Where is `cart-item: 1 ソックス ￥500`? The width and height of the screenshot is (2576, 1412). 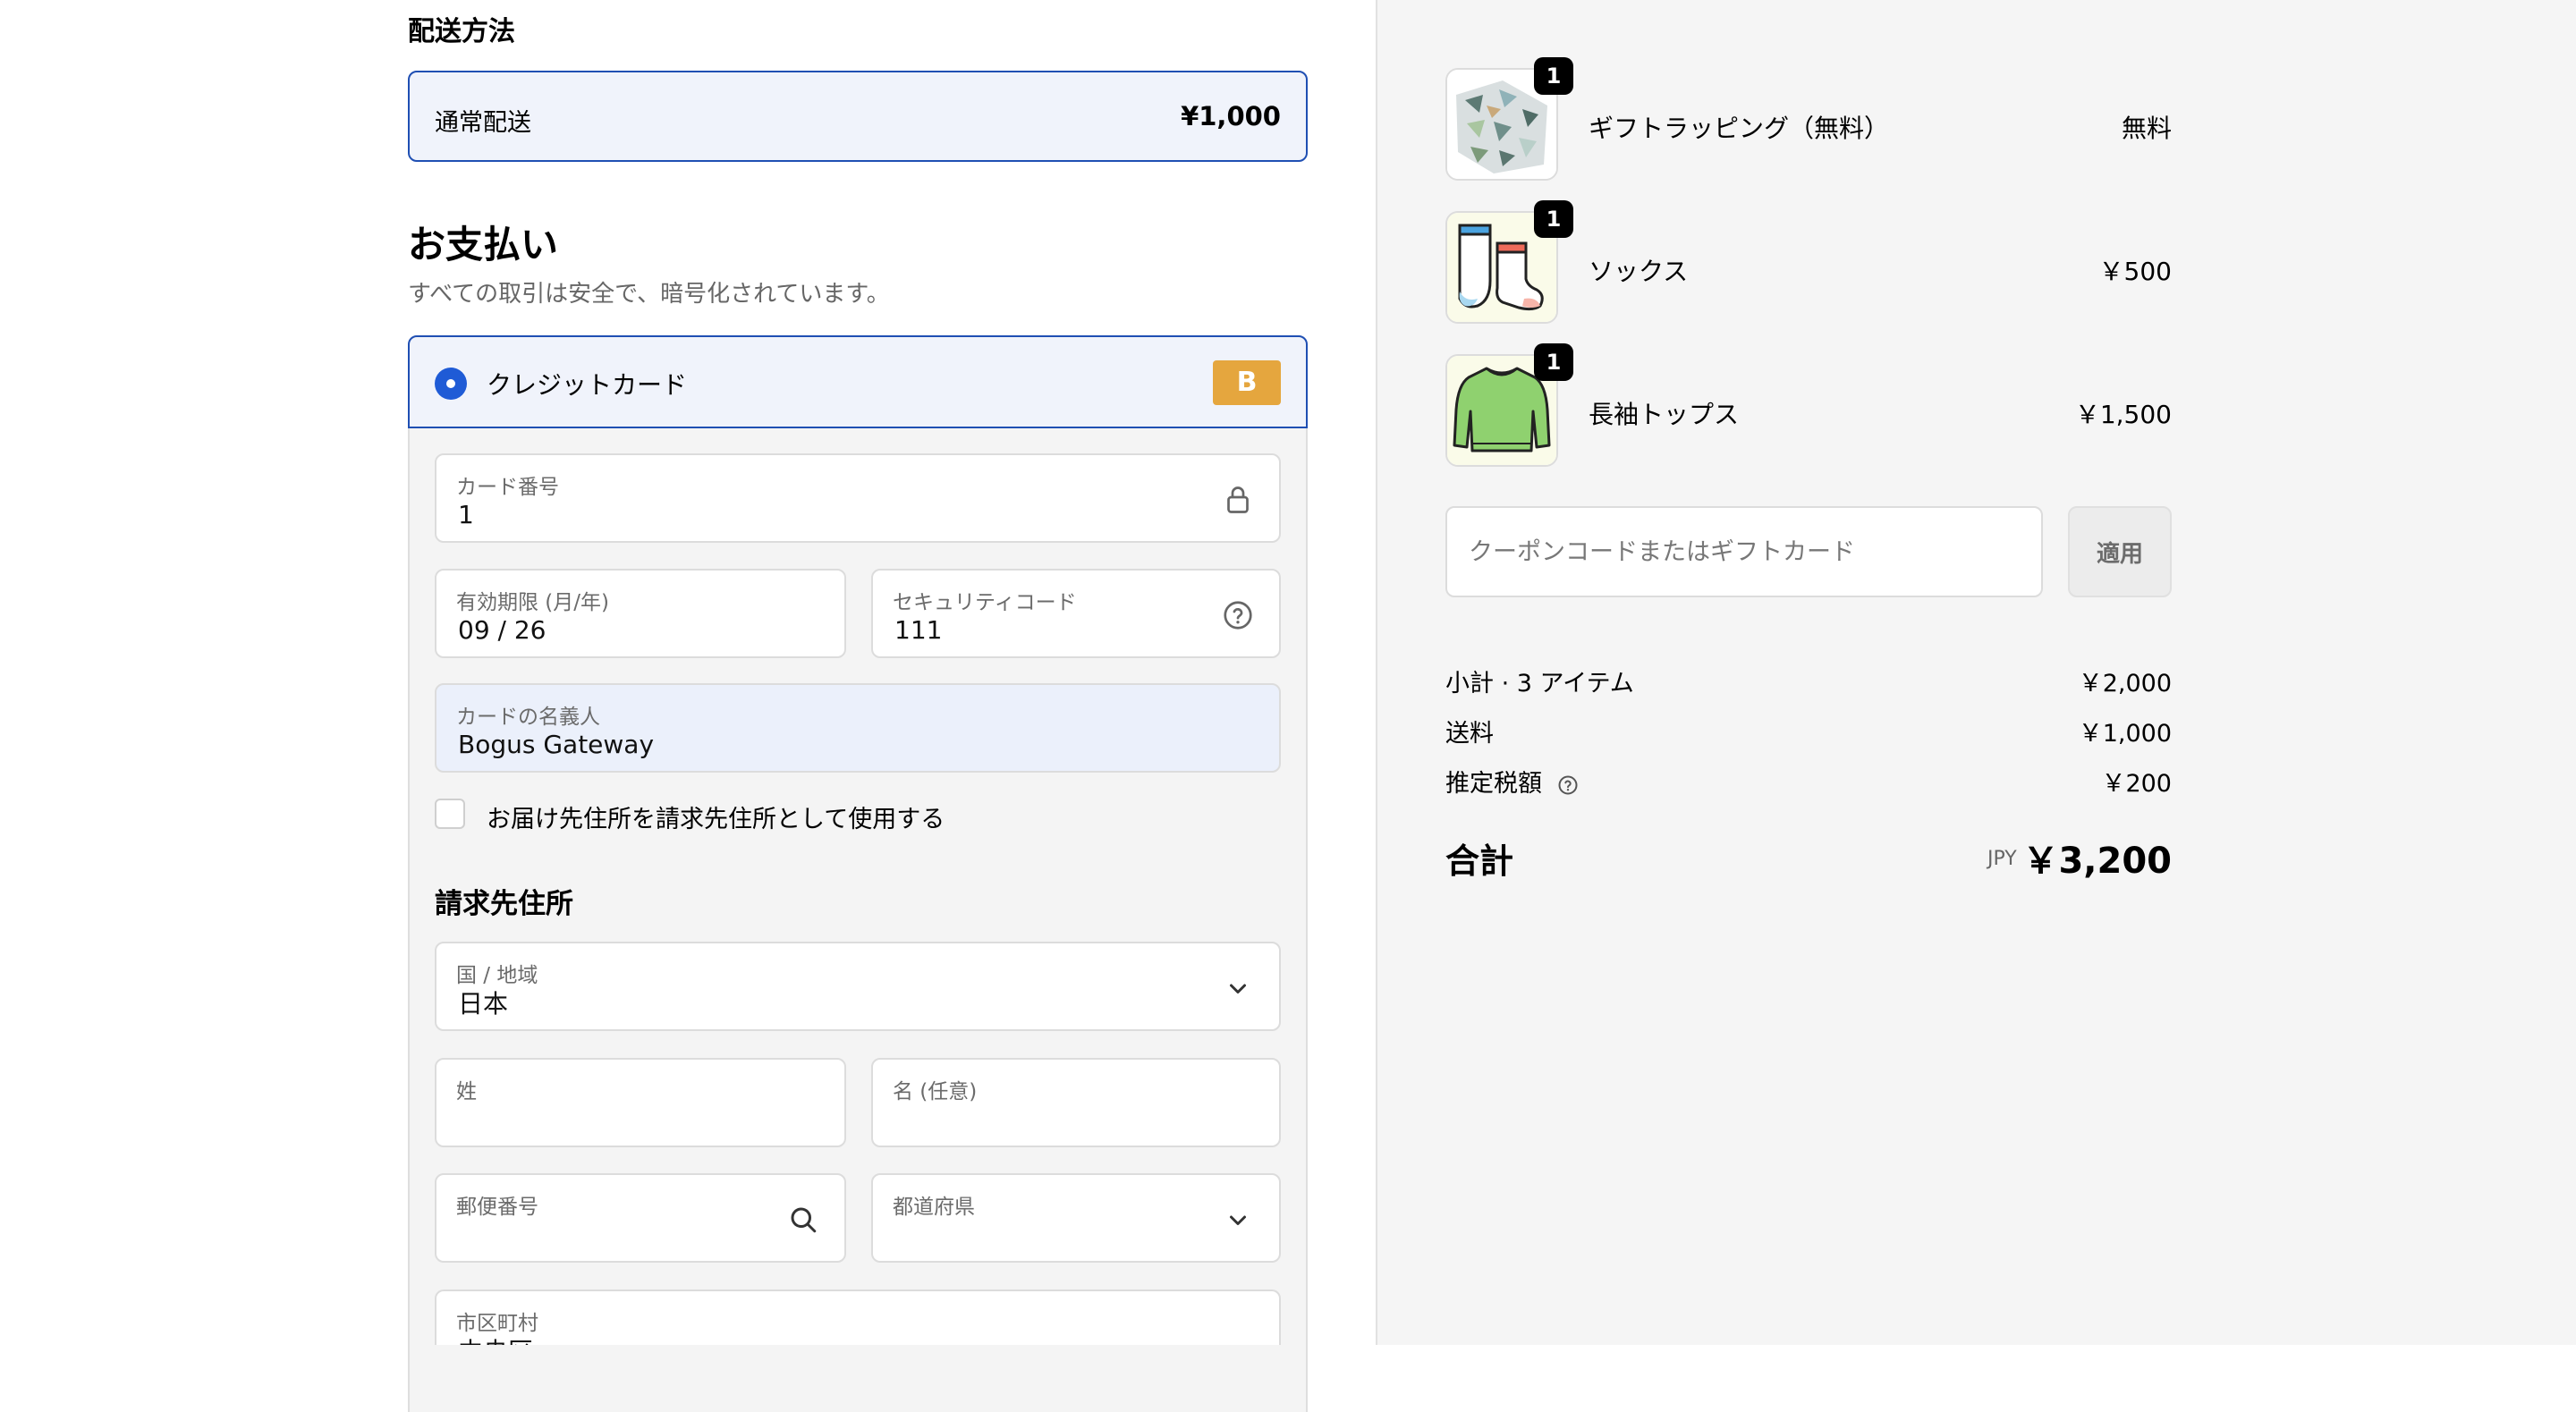 cart-item: 1 ソックス ￥500 is located at coordinates (1808, 263).